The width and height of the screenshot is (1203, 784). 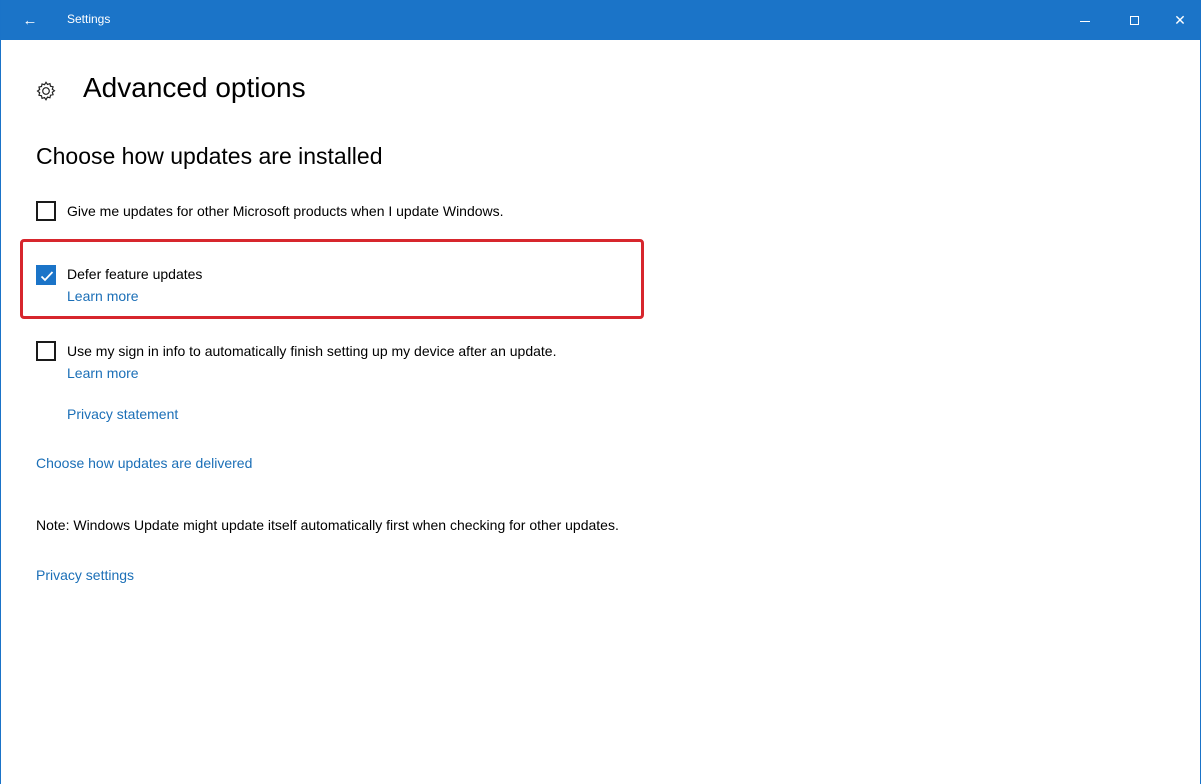 What do you see at coordinates (209, 156) in the screenshot?
I see `section-heading-install: Choose how updates are installed` at bounding box center [209, 156].